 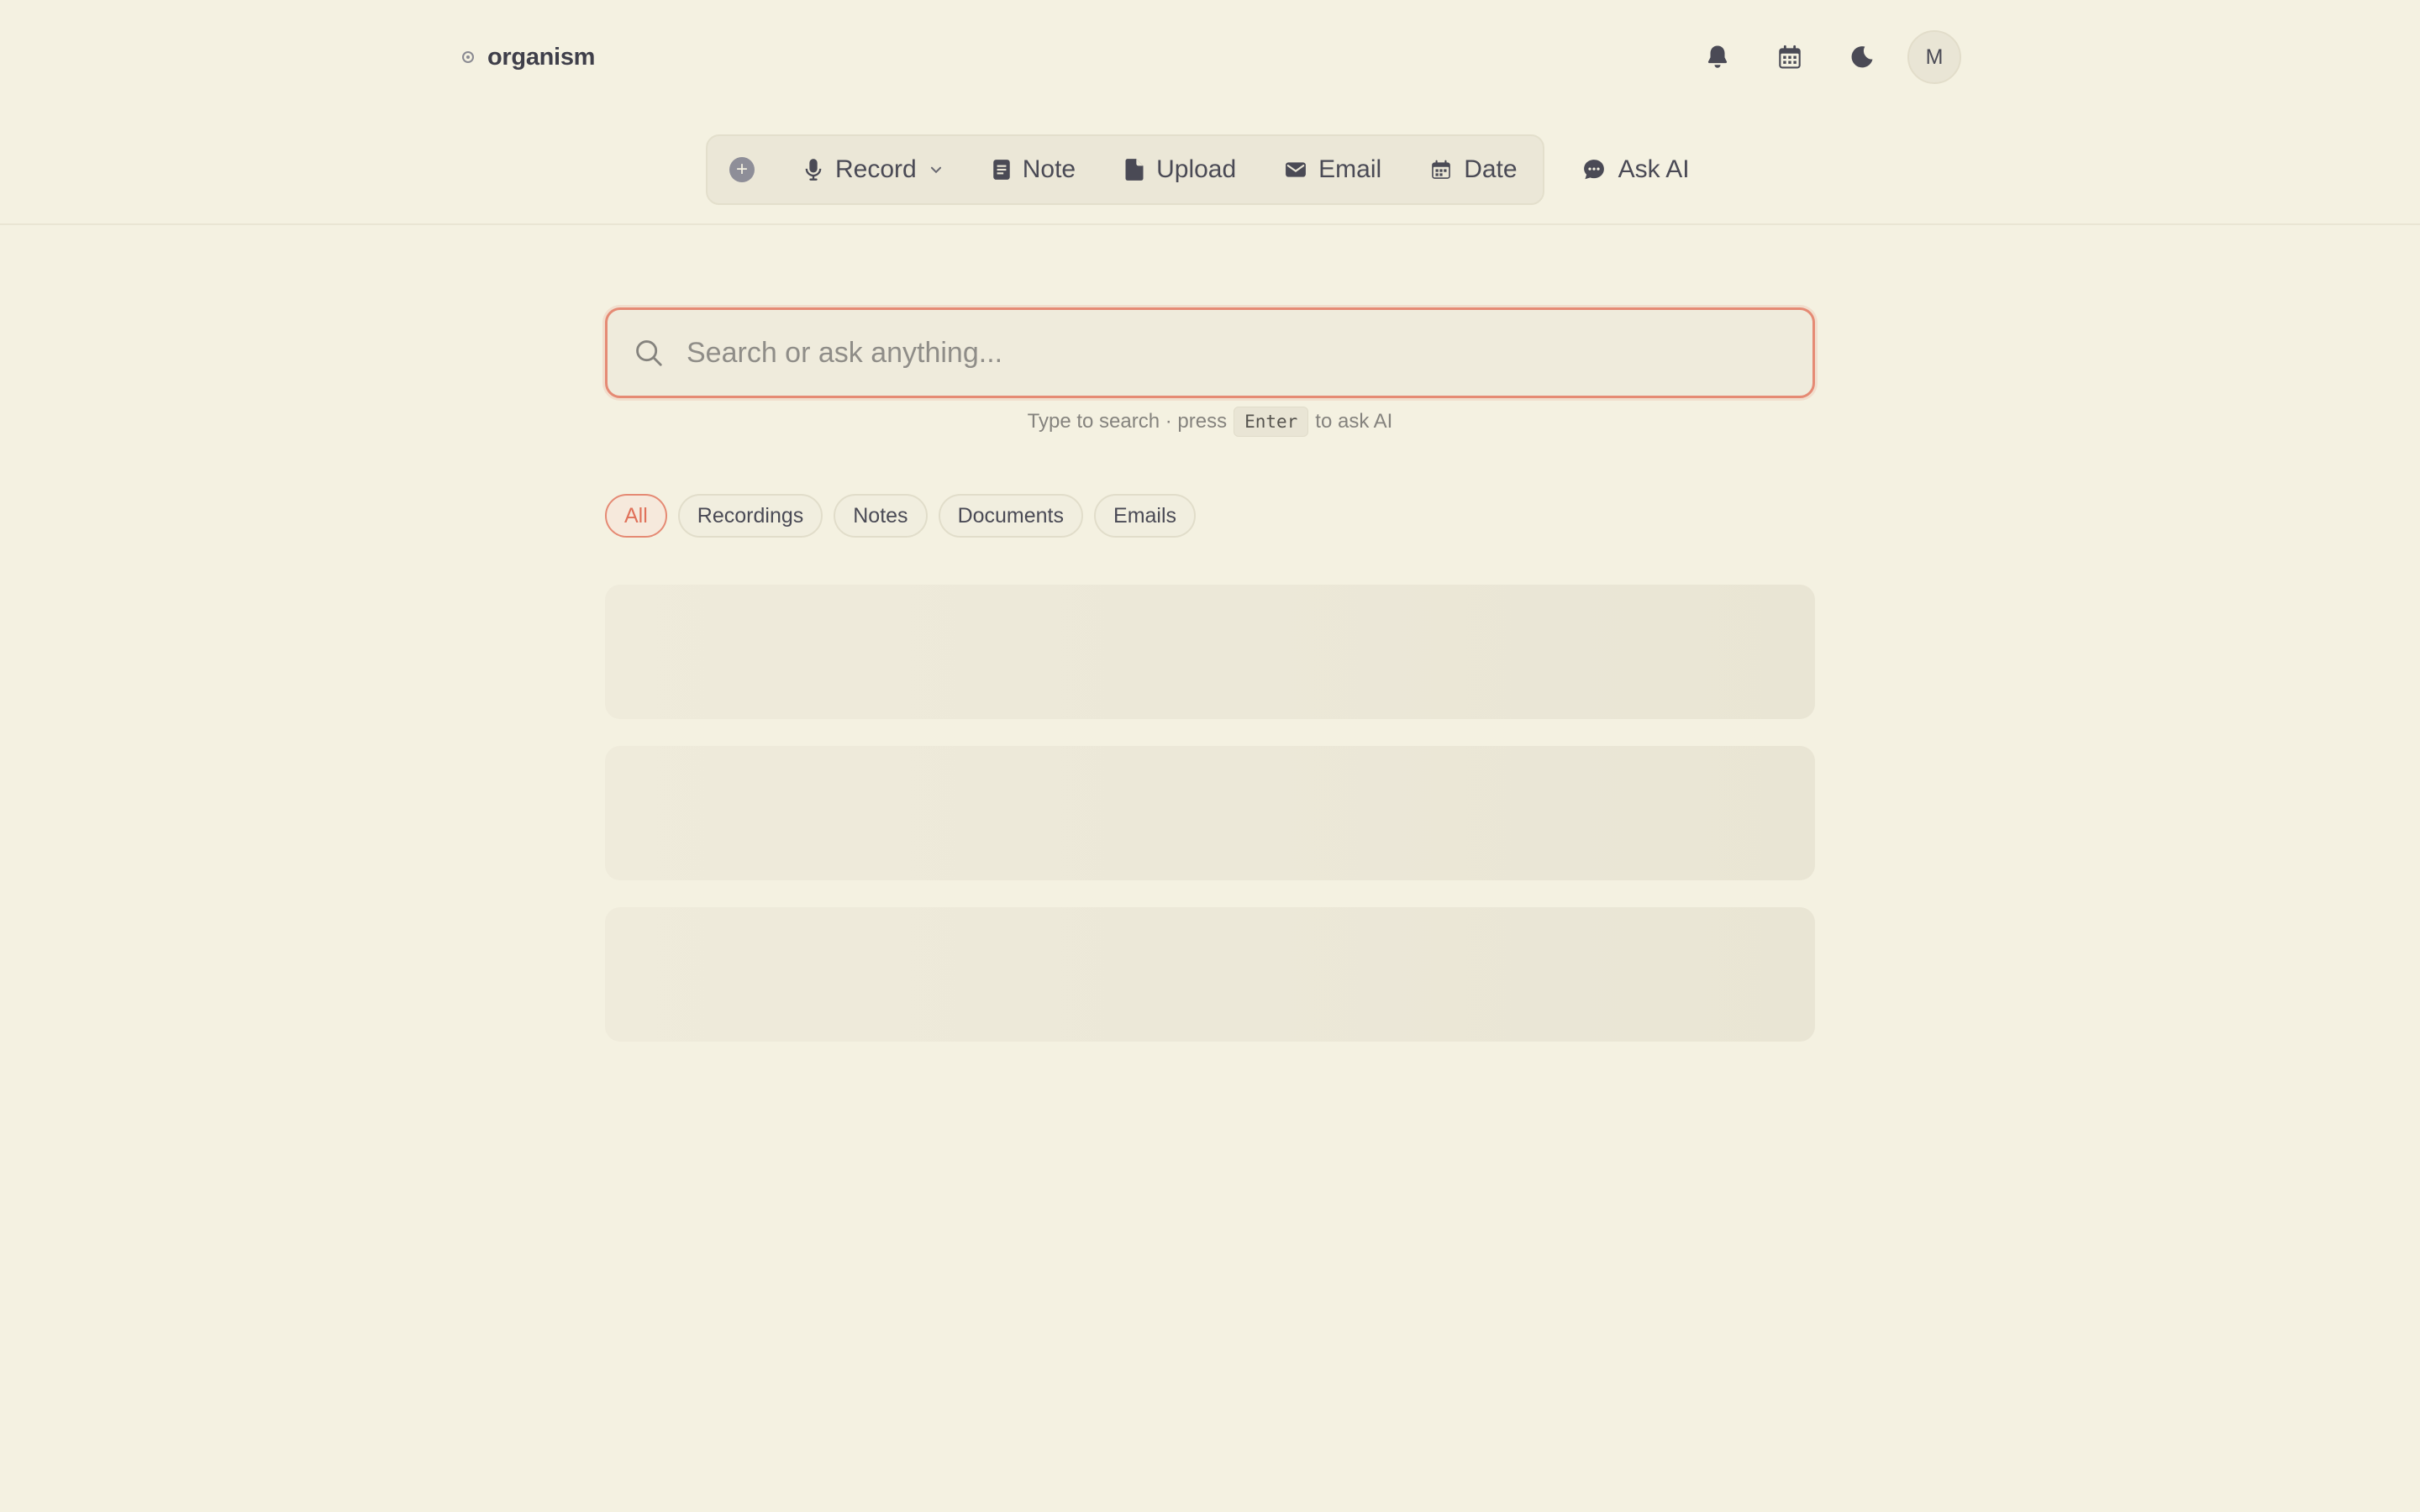 I want to click on record-button: Record, so click(x=873, y=169).